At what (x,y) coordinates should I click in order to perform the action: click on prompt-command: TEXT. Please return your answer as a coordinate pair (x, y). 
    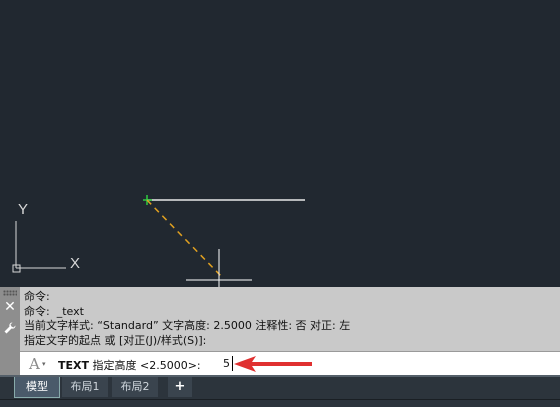
    Looking at the image, I should click on (74, 365).